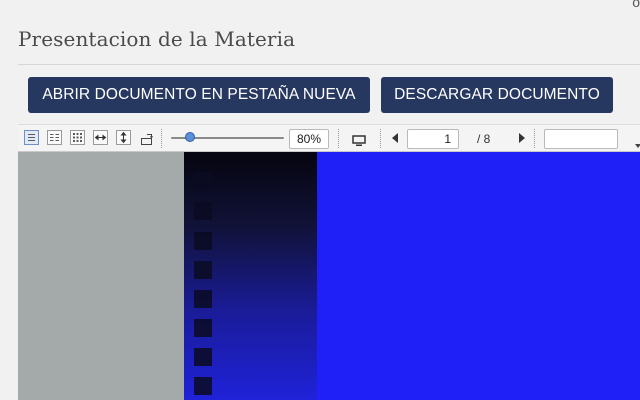 The width and height of the screenshot is (640, 400). I want to click on monitor-icon, so click(359, 141).